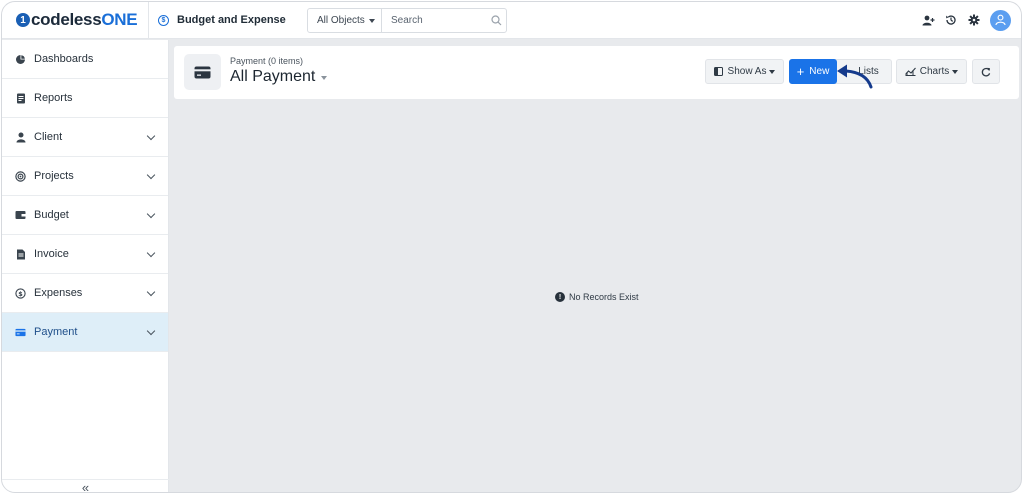 This screenshot has width=1024, height=495. What do you see at coordinates (1000, 20) in the screenshot?
I see `avatar` at bounding box center [1000, 20].